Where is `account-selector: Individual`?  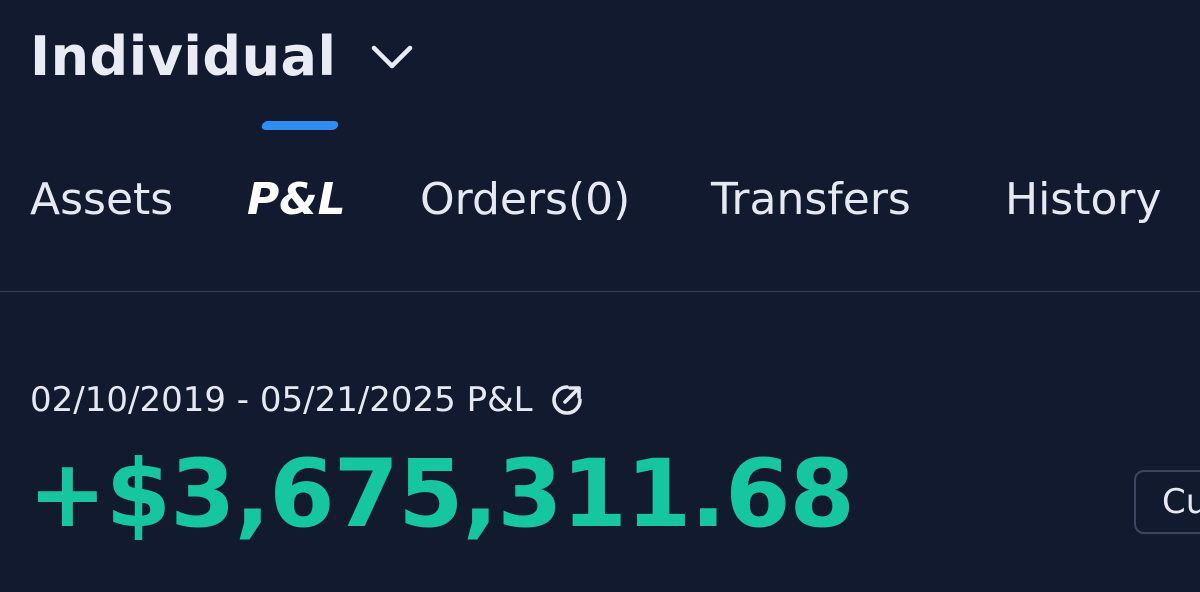
account-selector: Individual is located at coordinates (222, 57).